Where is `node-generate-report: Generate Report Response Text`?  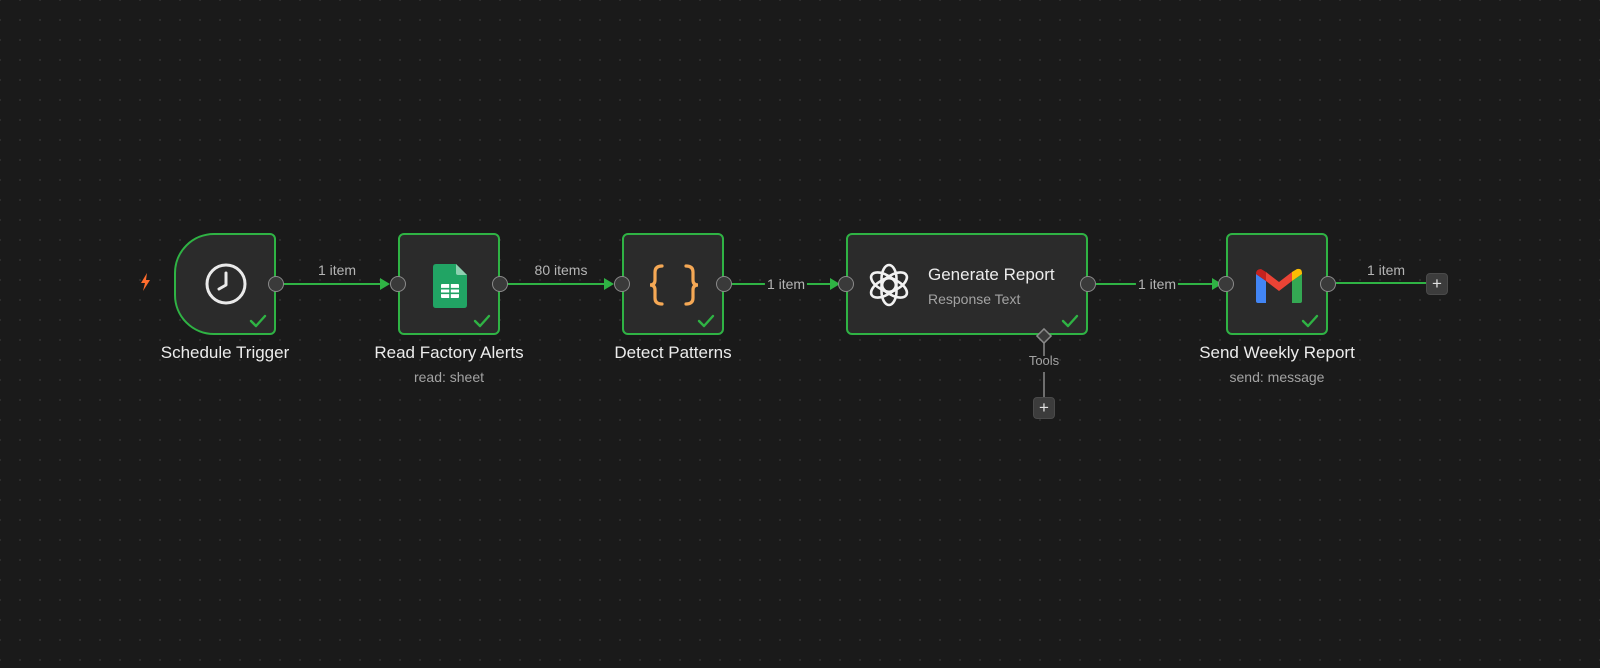 node-generate-report: Generate Report Response Text is located at coordinates (967, 284).